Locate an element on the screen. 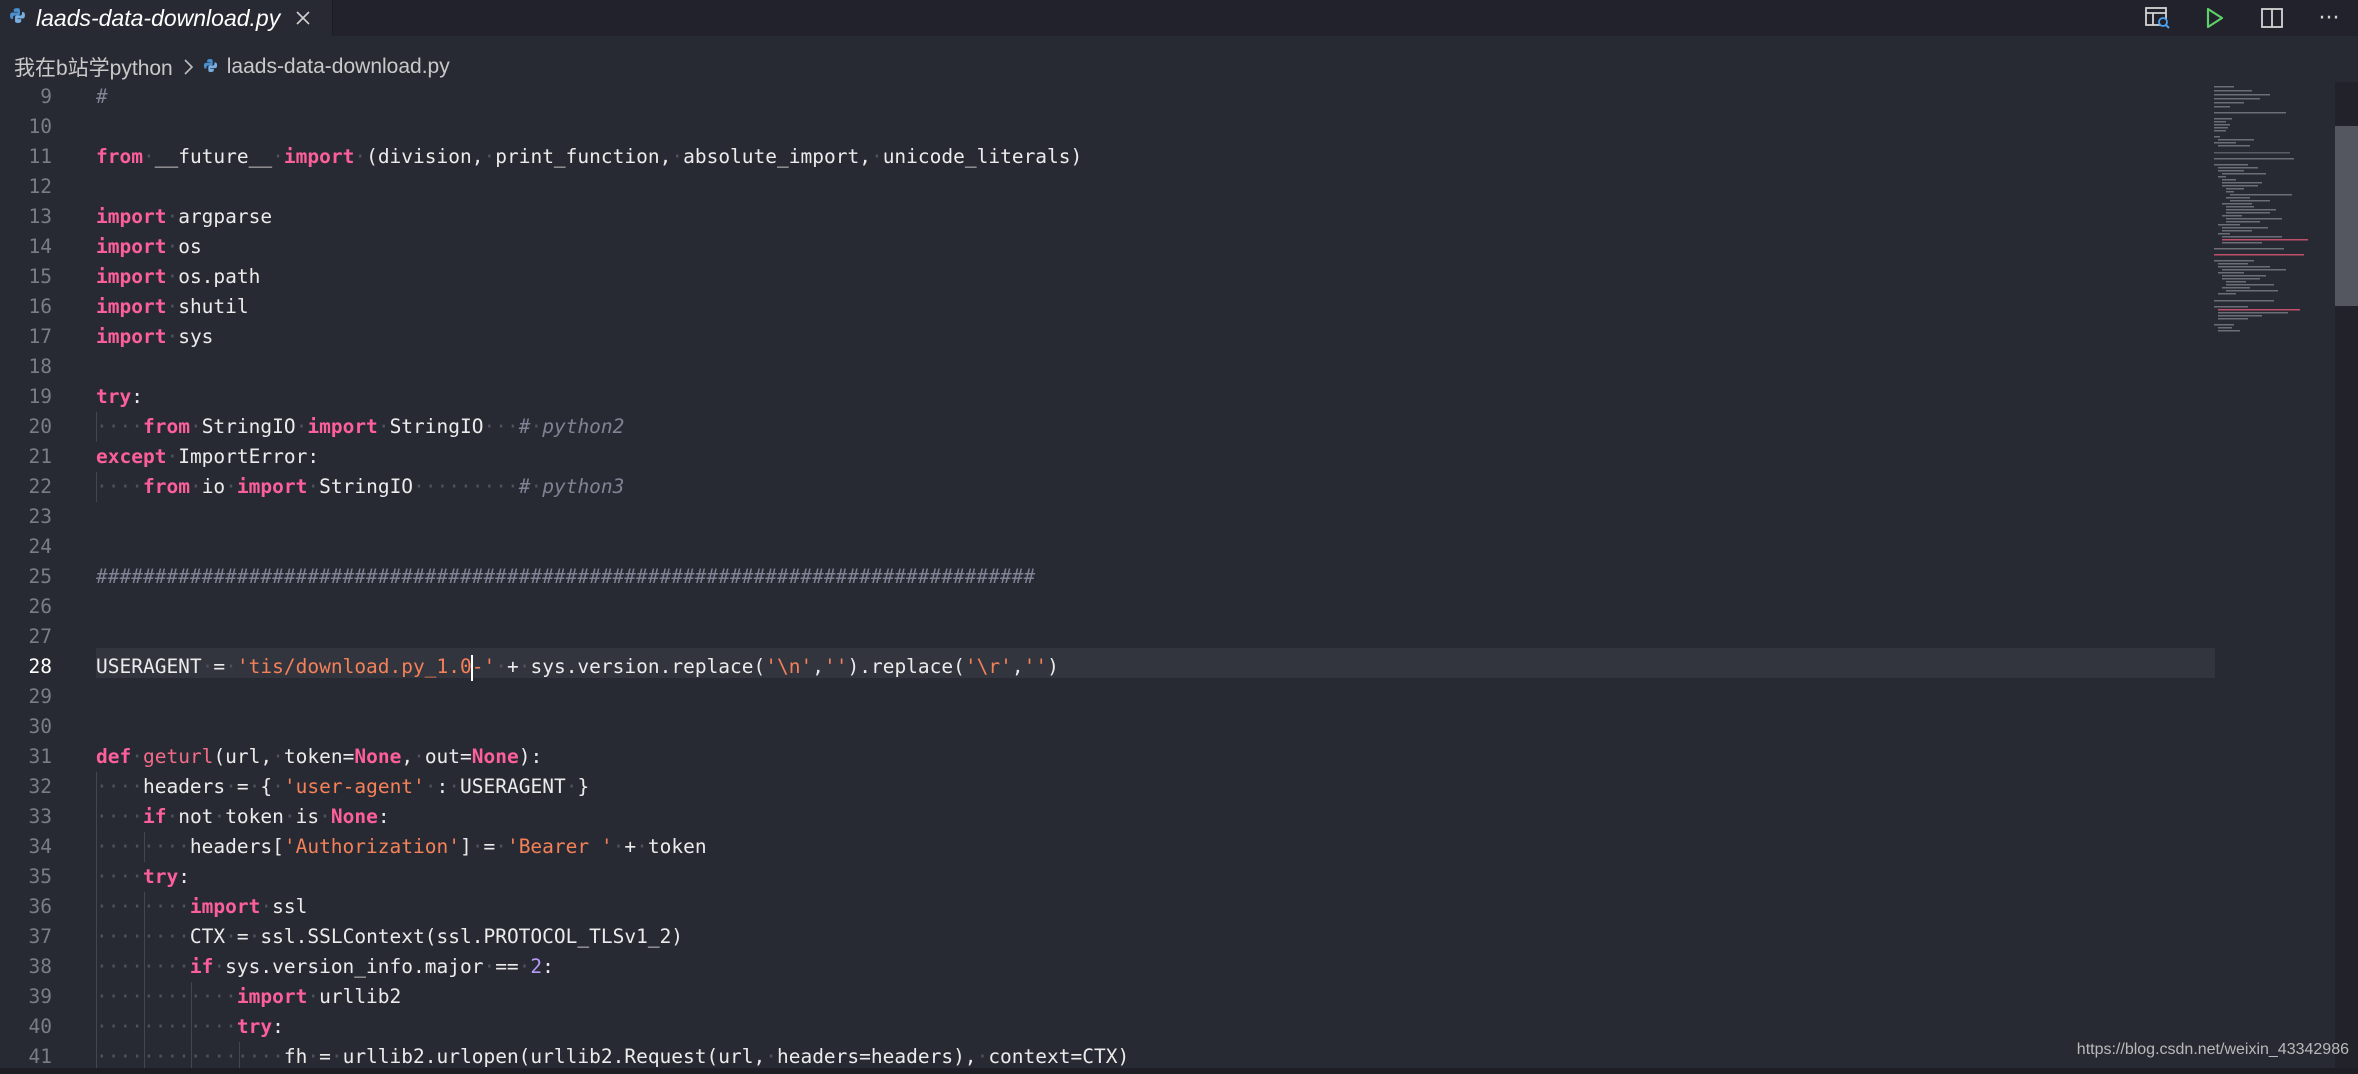  code-token: if is located at coordinates (154, 816).